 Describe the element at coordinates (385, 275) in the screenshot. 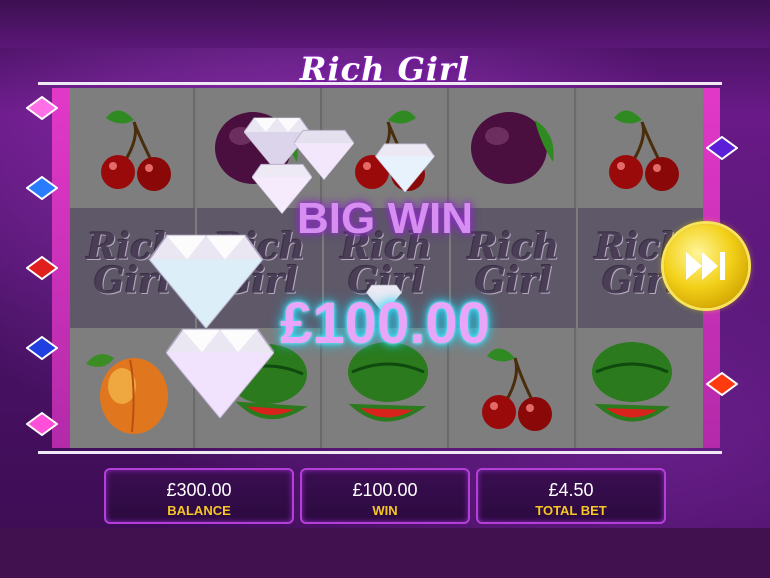

I see `big-win-overlay: BIG WIN £100.00` at that location.